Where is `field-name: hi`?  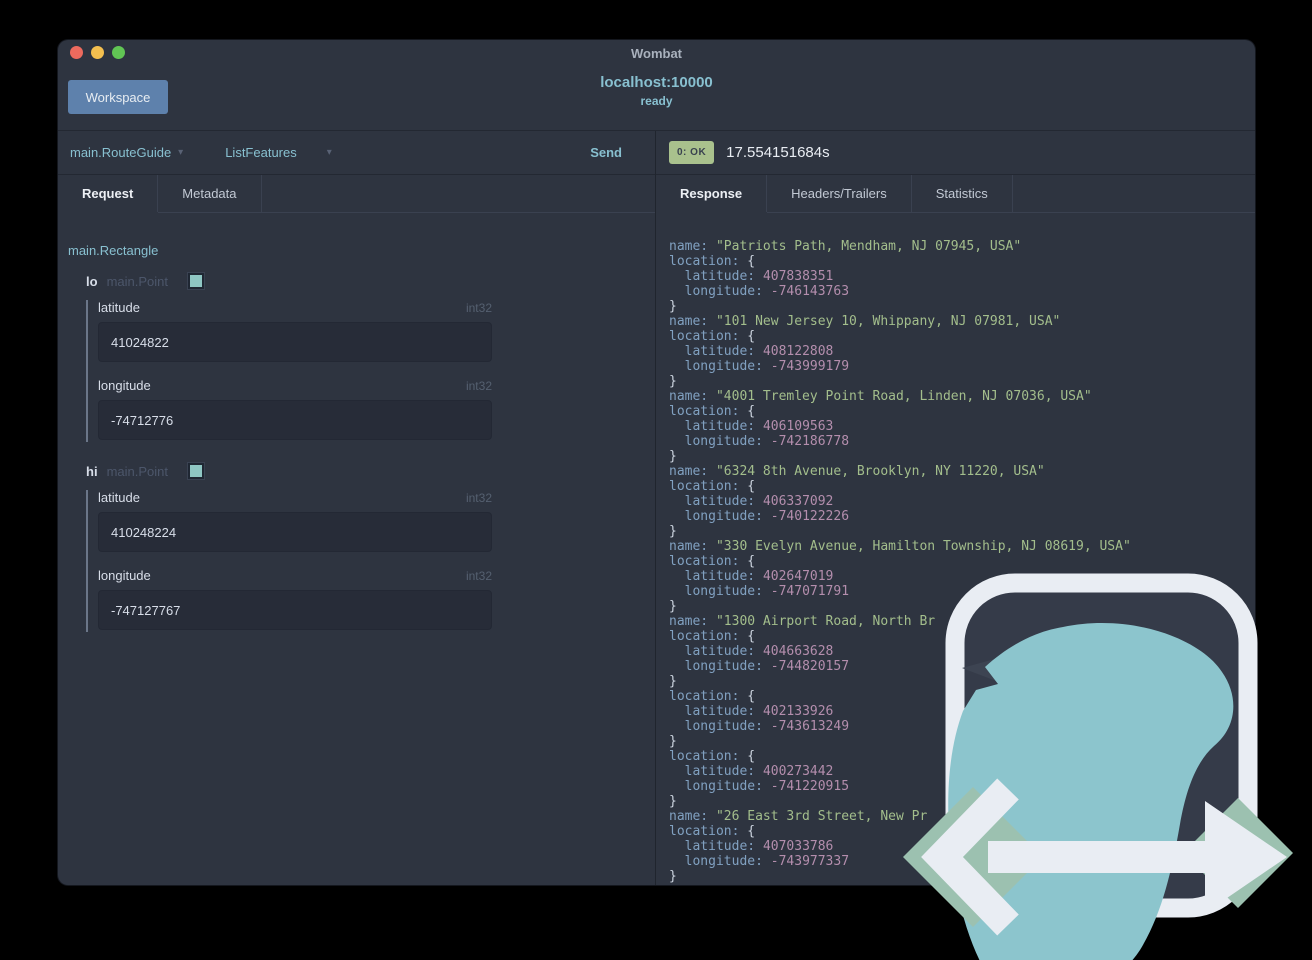 field-name: hi is located at coordinates (92, 471).